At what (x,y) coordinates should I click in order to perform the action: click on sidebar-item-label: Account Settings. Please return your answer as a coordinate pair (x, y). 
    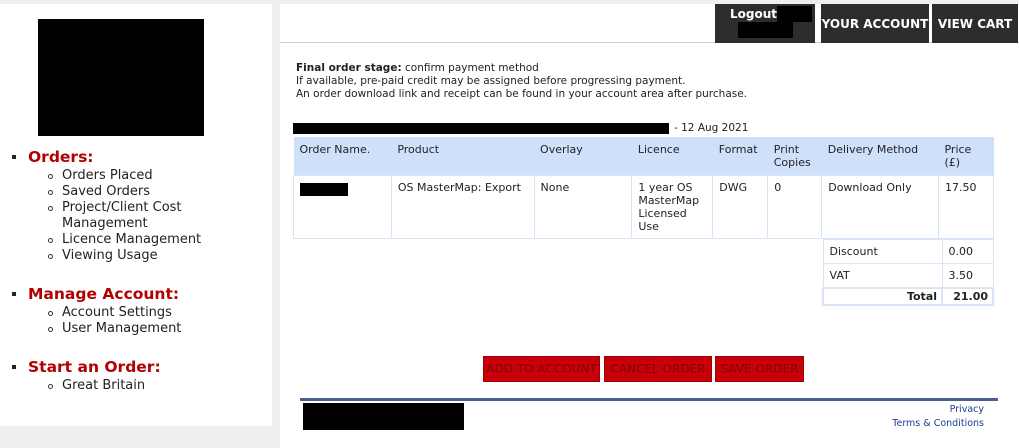
    Looking at the image, I should click on (117, 313).